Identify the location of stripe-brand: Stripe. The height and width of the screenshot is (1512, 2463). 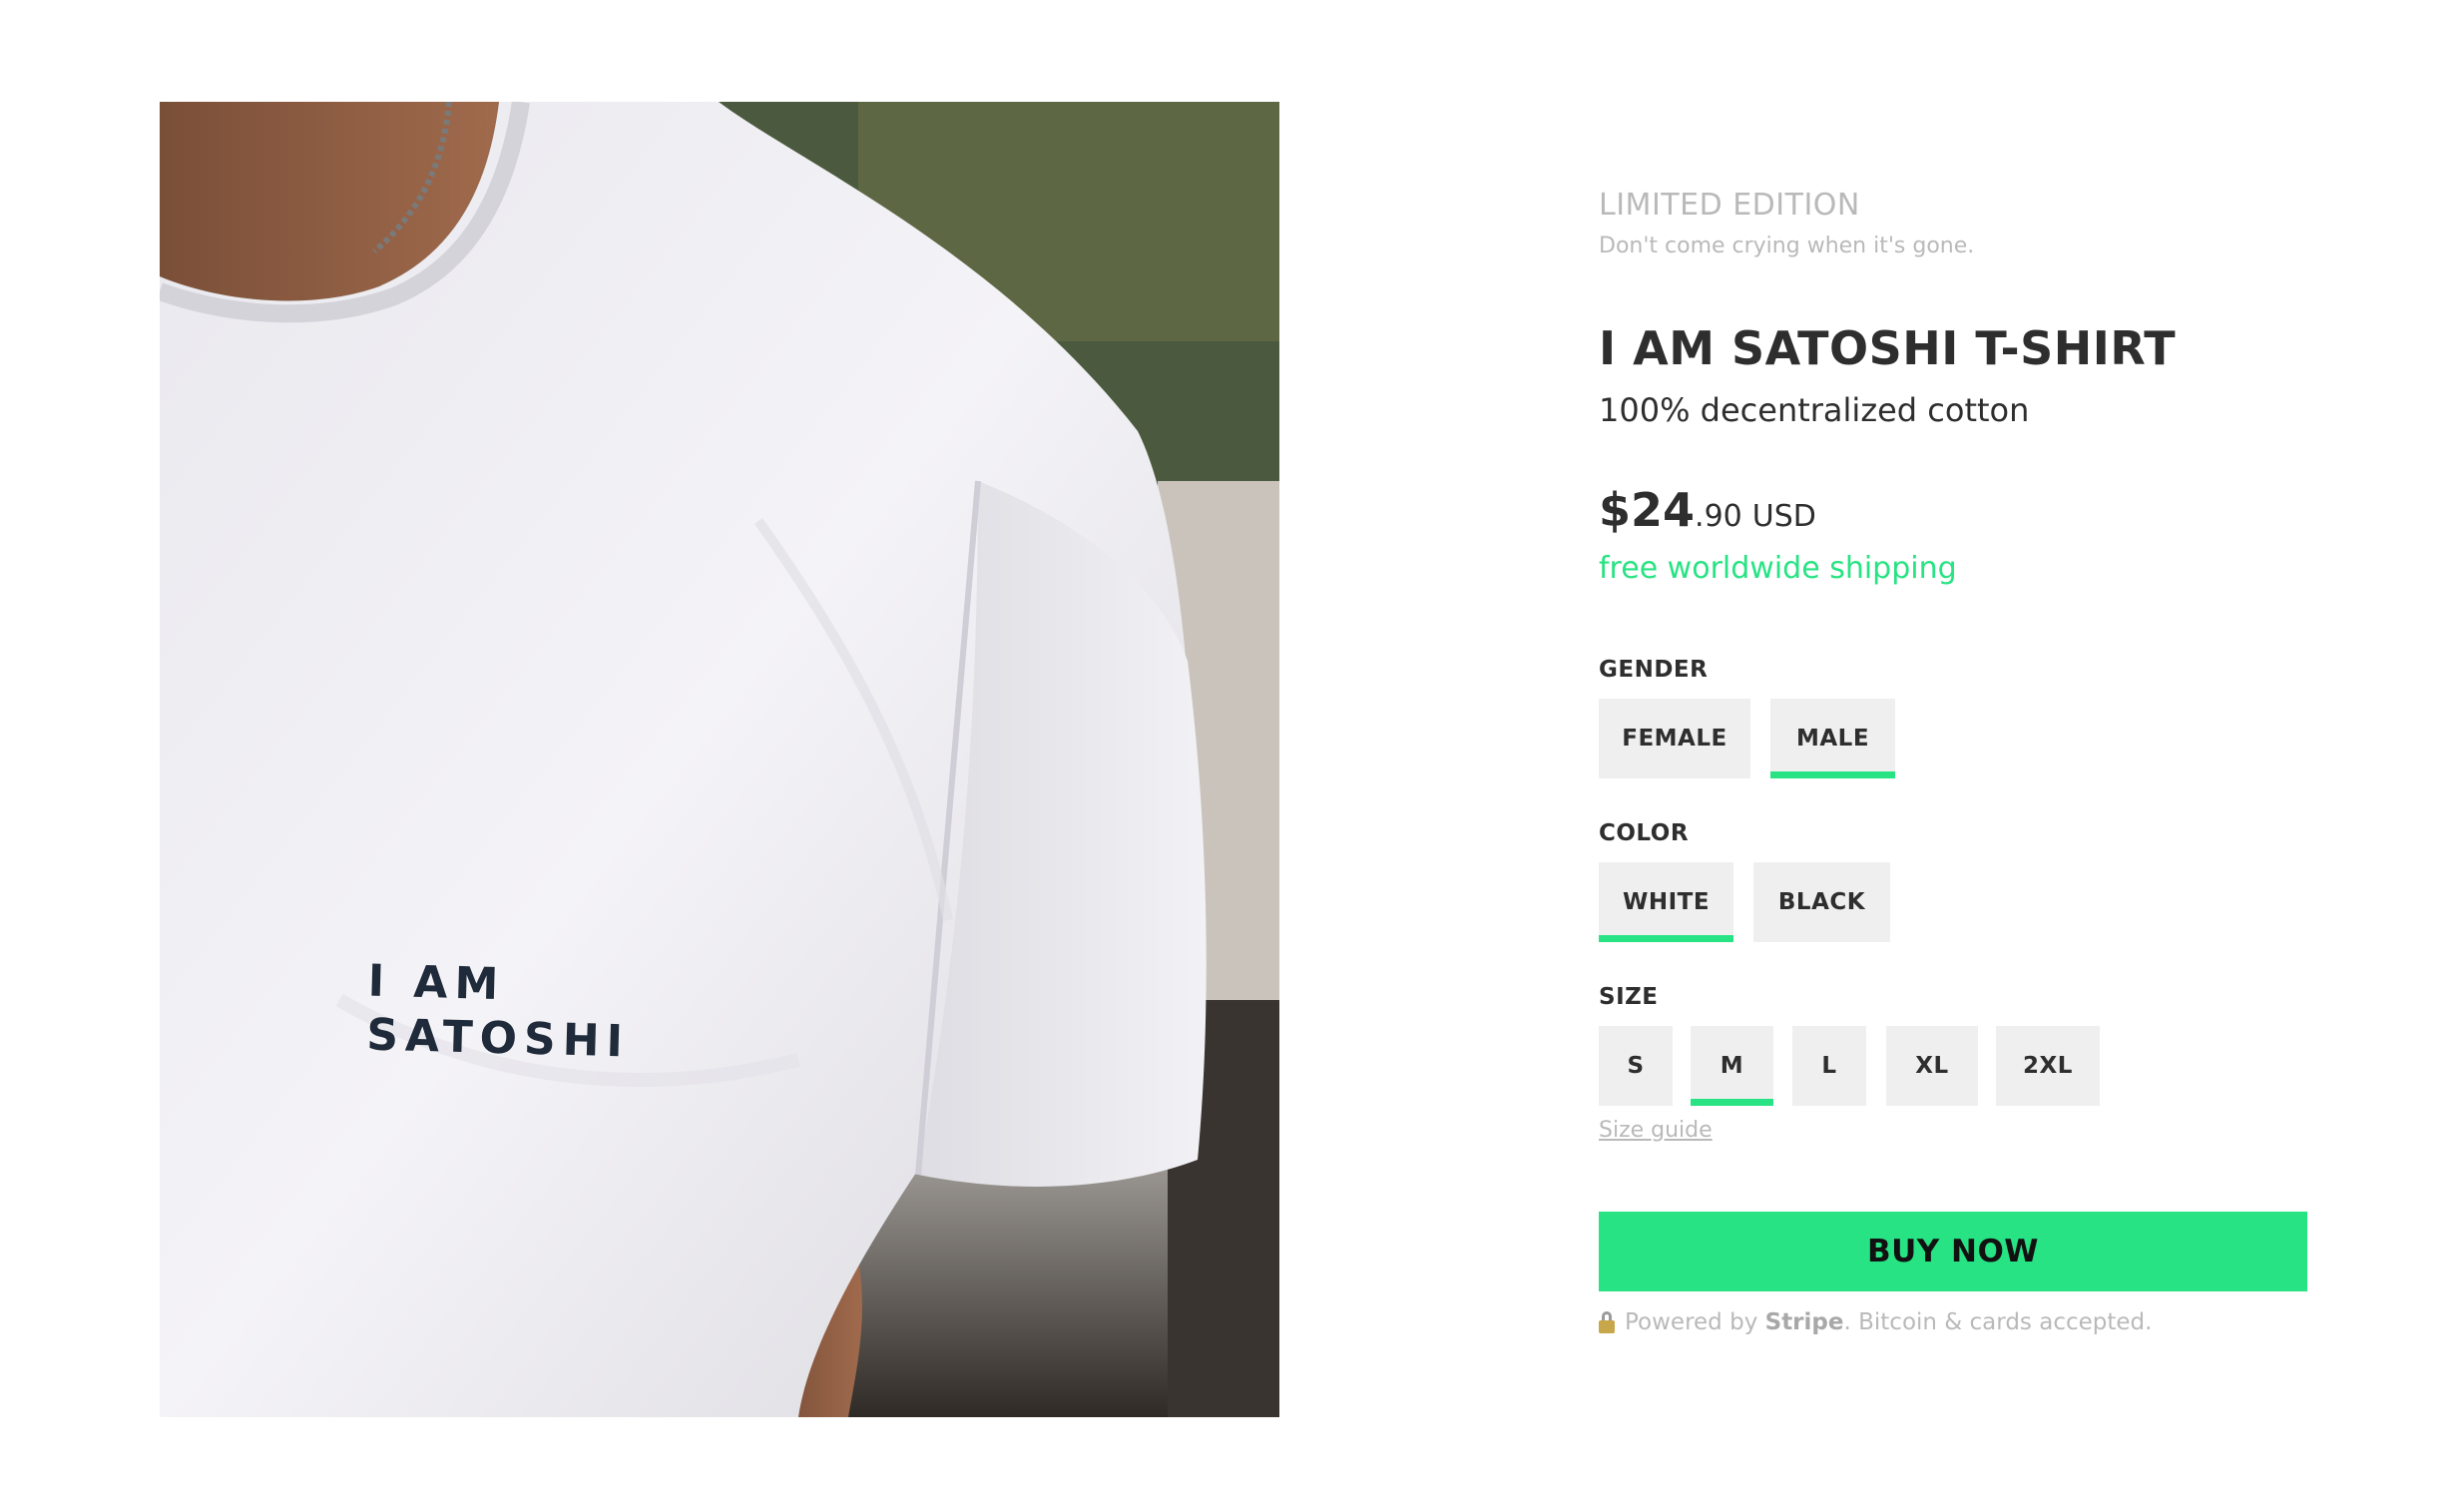
(1804, 1322).